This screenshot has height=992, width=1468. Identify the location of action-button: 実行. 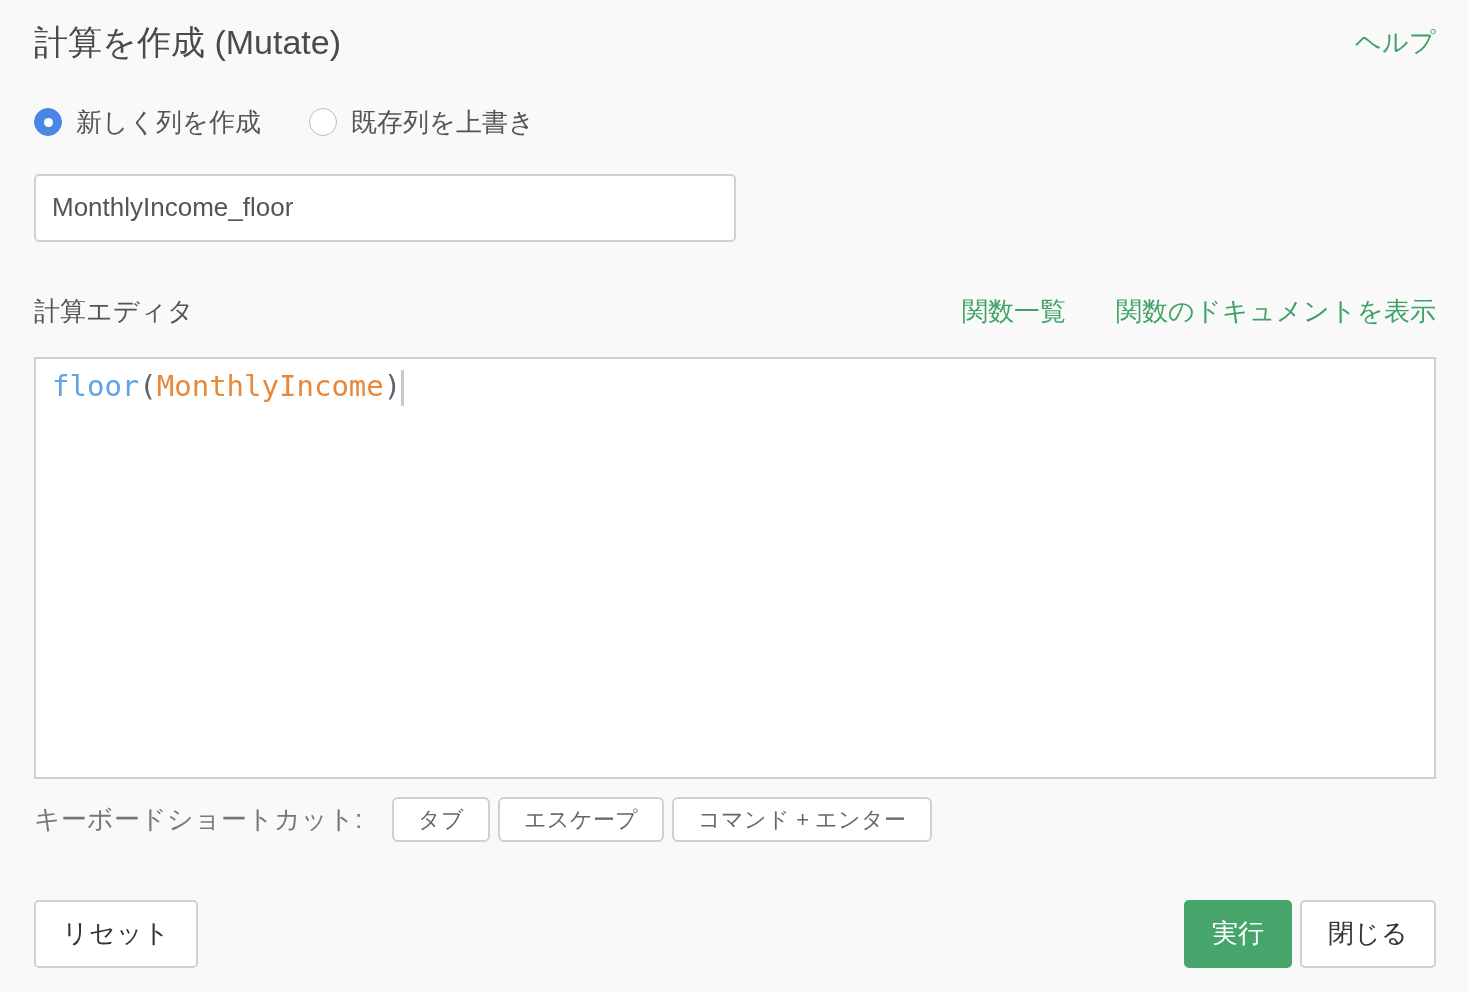
(1238, 933).